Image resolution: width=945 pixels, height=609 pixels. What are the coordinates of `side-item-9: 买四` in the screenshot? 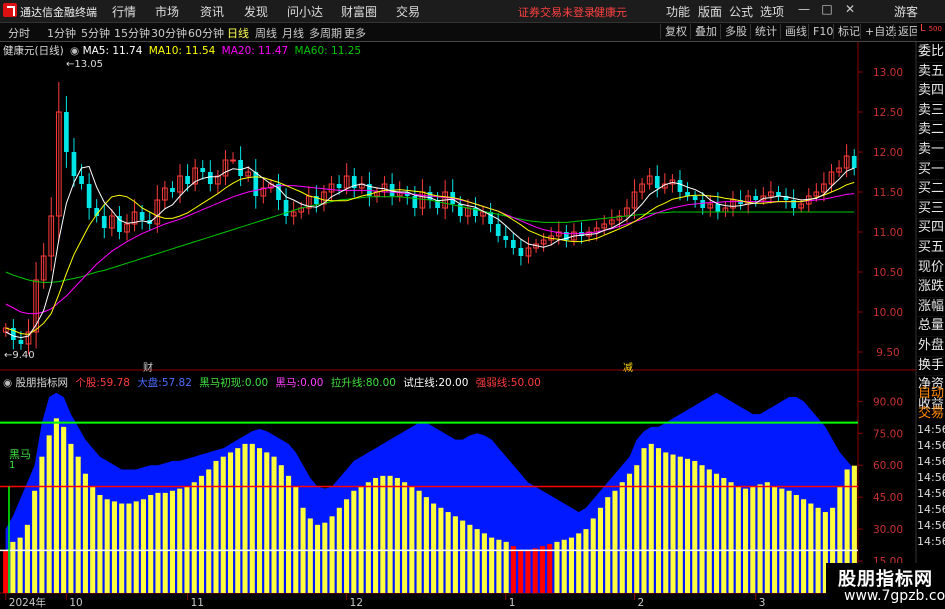 It's located at (931, 229).